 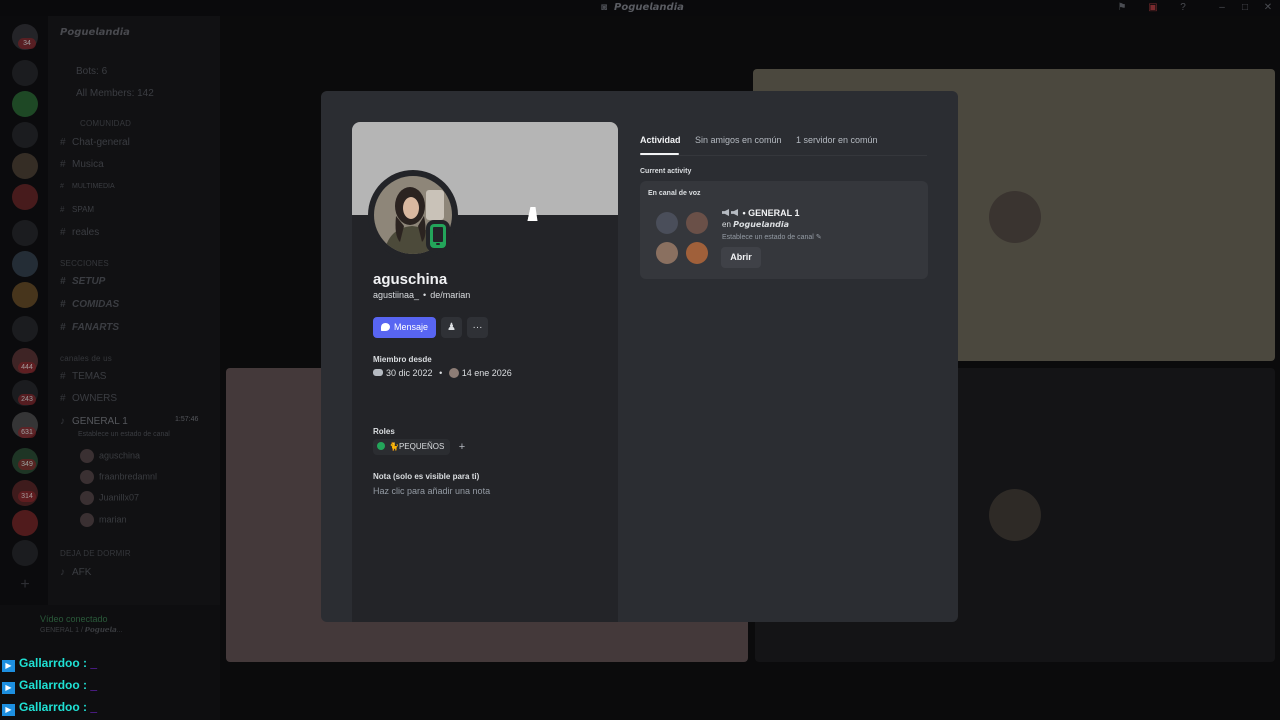 What do you see at coordinates (783, 155) in the screenshot?
I see `divider` at bounding box center [783, 155].